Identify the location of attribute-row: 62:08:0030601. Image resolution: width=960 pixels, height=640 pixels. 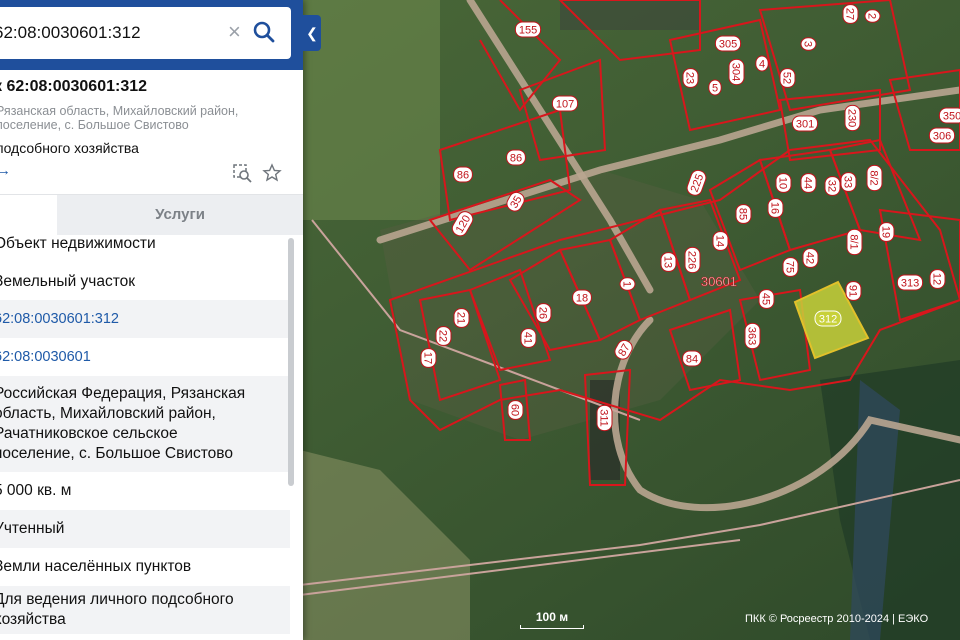
(145, 357).